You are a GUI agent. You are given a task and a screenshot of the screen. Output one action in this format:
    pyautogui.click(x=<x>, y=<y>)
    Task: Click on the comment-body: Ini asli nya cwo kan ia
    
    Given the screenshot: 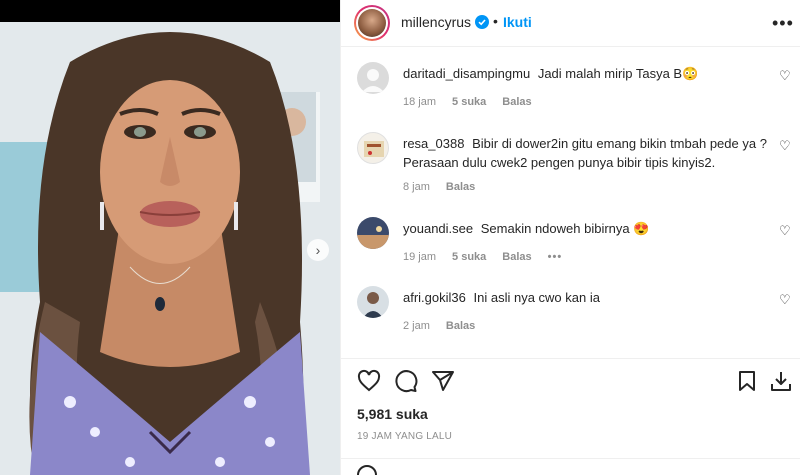 What is the action you would take?
    pyautogui.click(x=536, y=297)
    